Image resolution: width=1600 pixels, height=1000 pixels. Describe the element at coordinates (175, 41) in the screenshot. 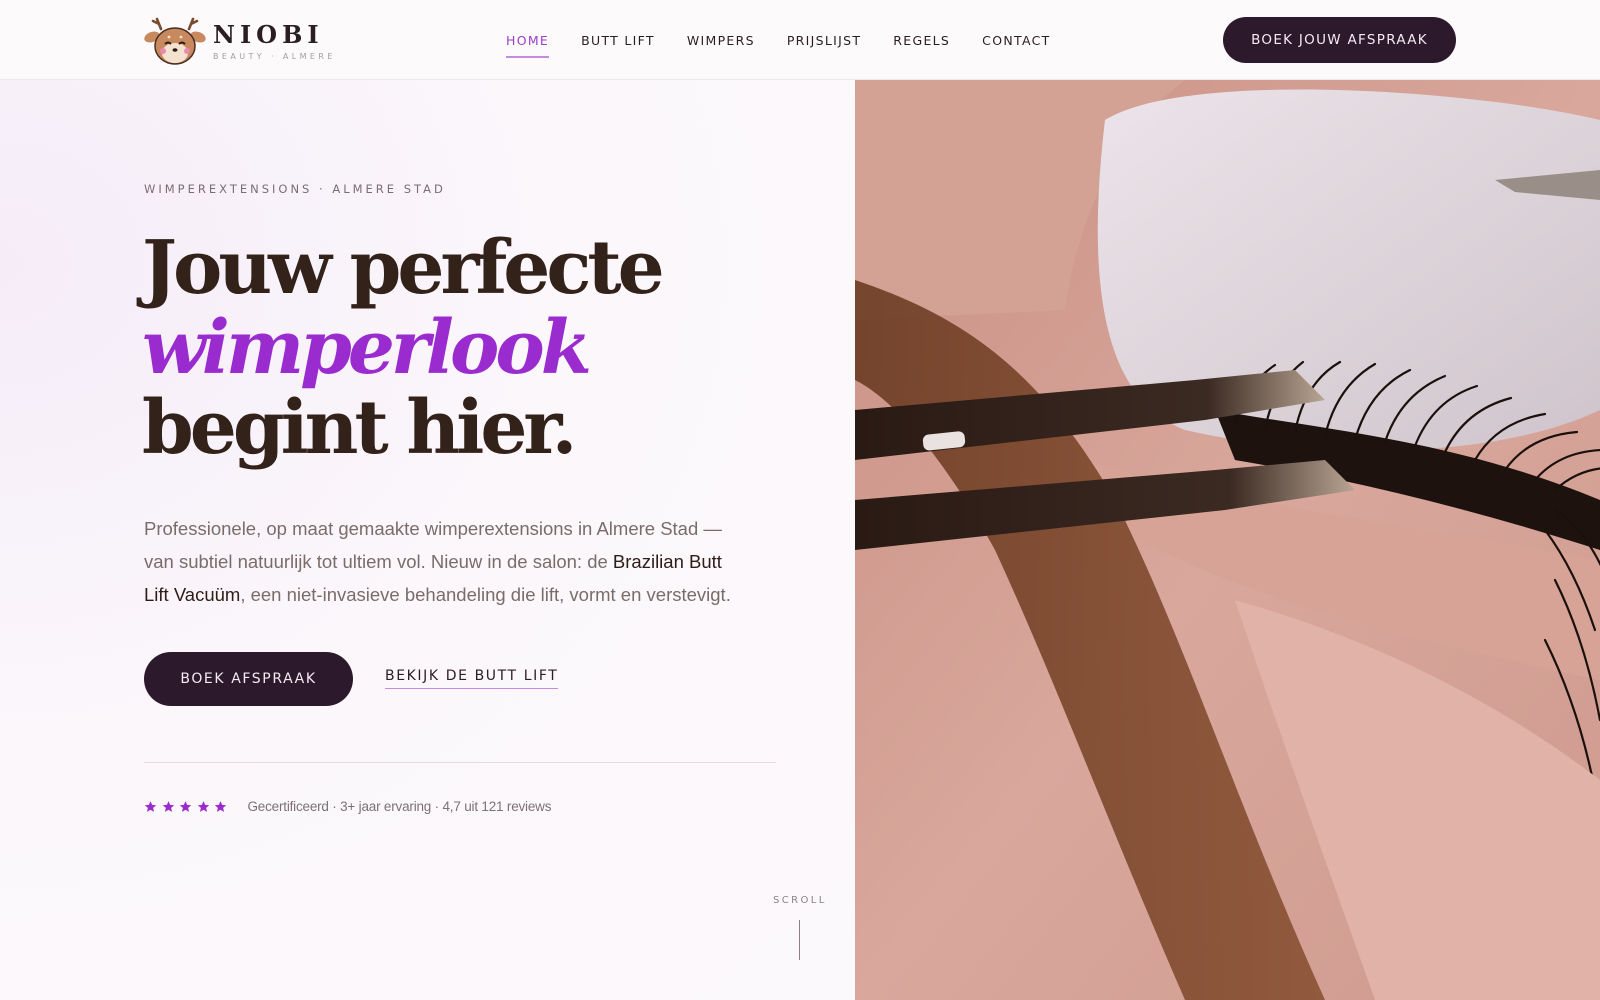

I see `deer-face-icon` at that location.